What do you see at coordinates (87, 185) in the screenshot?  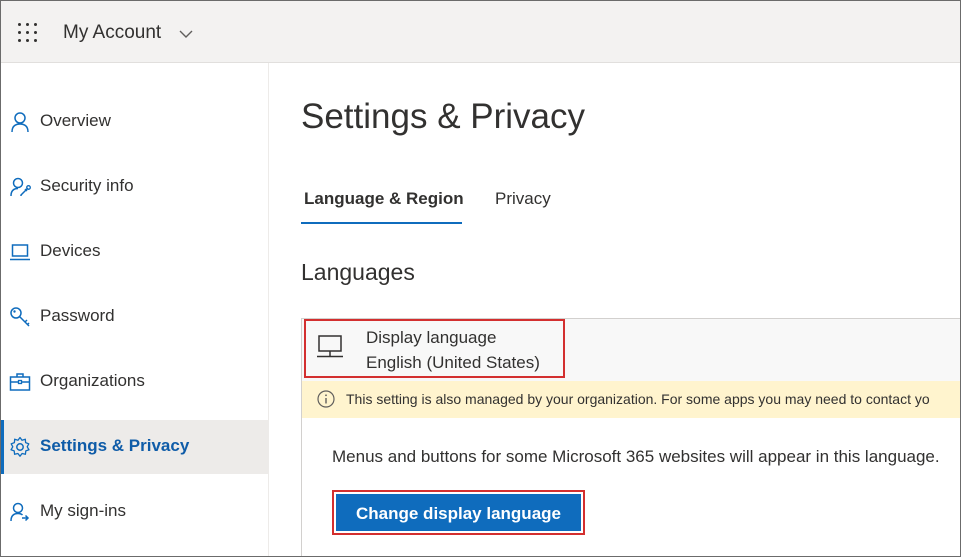 I see `sidebar-item-label: Security info` at bounding box center [87, 185].